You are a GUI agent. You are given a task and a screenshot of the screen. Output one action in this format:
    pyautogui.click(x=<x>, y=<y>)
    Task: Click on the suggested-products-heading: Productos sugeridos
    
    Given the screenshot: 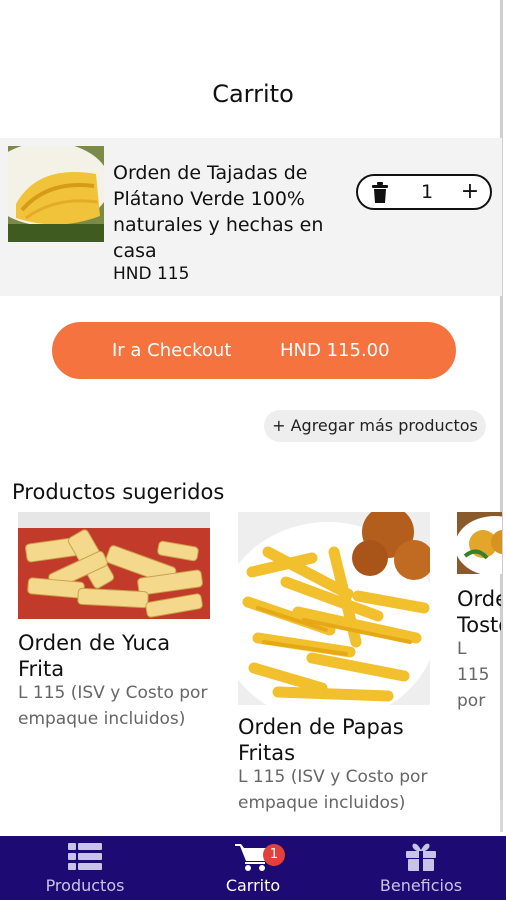 What is the action you would take?
    pyautogui.click(x=118, y=492)
    